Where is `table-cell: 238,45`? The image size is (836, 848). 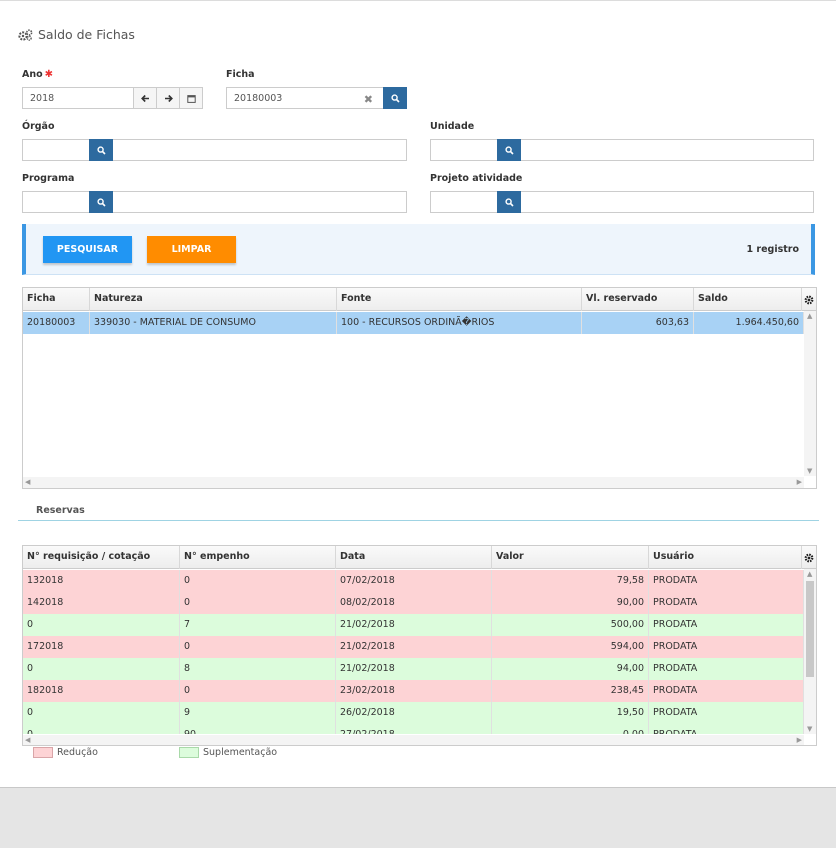
table-cell: 238,45 is located at coordinates (570, 691).